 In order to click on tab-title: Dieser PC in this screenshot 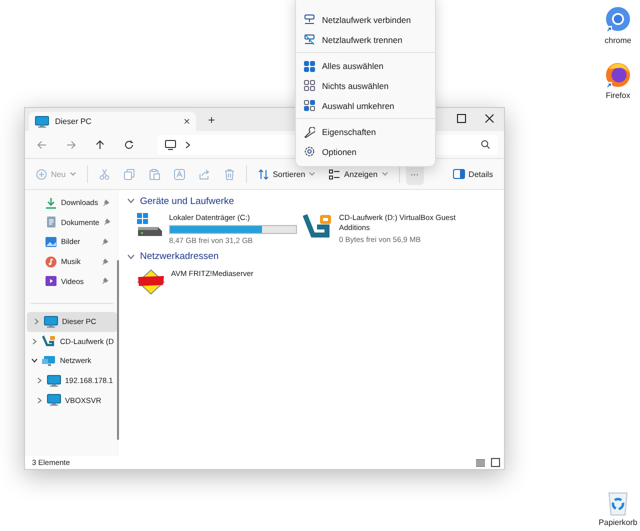, I will do `click(73, 121)`.